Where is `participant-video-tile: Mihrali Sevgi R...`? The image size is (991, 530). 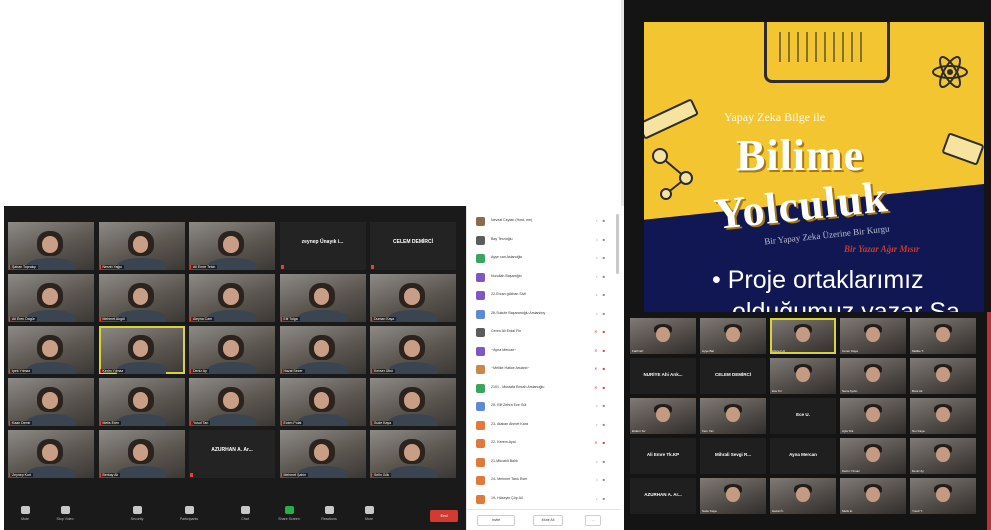 participant-video-tile: Mihrali Sevgi R... is located at coordinates (733, 456).